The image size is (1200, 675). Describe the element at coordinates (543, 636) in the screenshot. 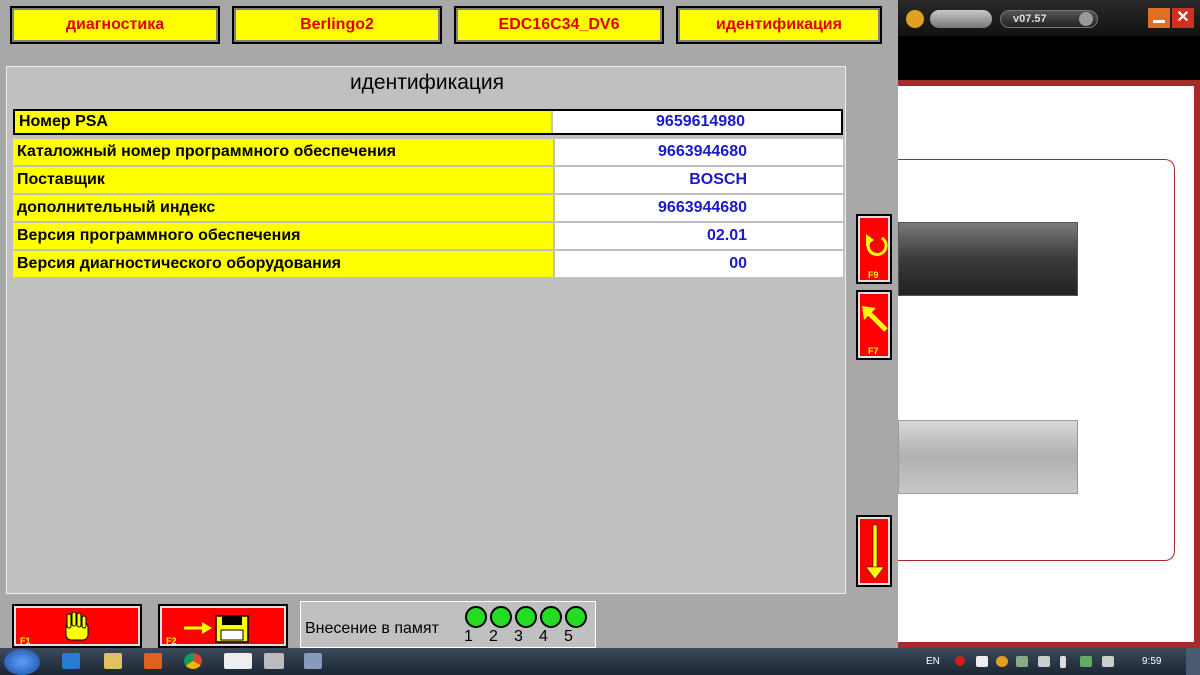

I see `memory-slot-number: 4` at that location.